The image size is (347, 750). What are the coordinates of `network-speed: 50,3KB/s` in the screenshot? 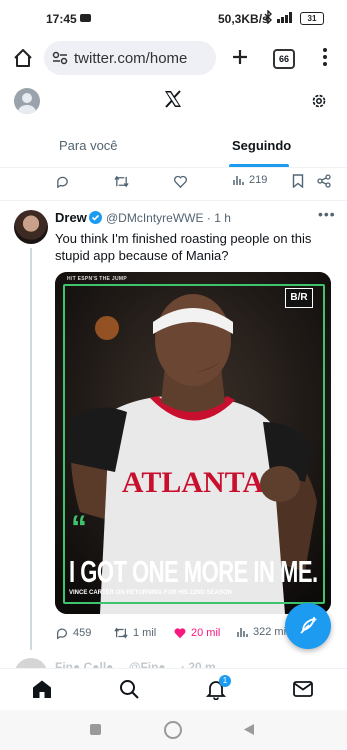 It's located at (243, 19).